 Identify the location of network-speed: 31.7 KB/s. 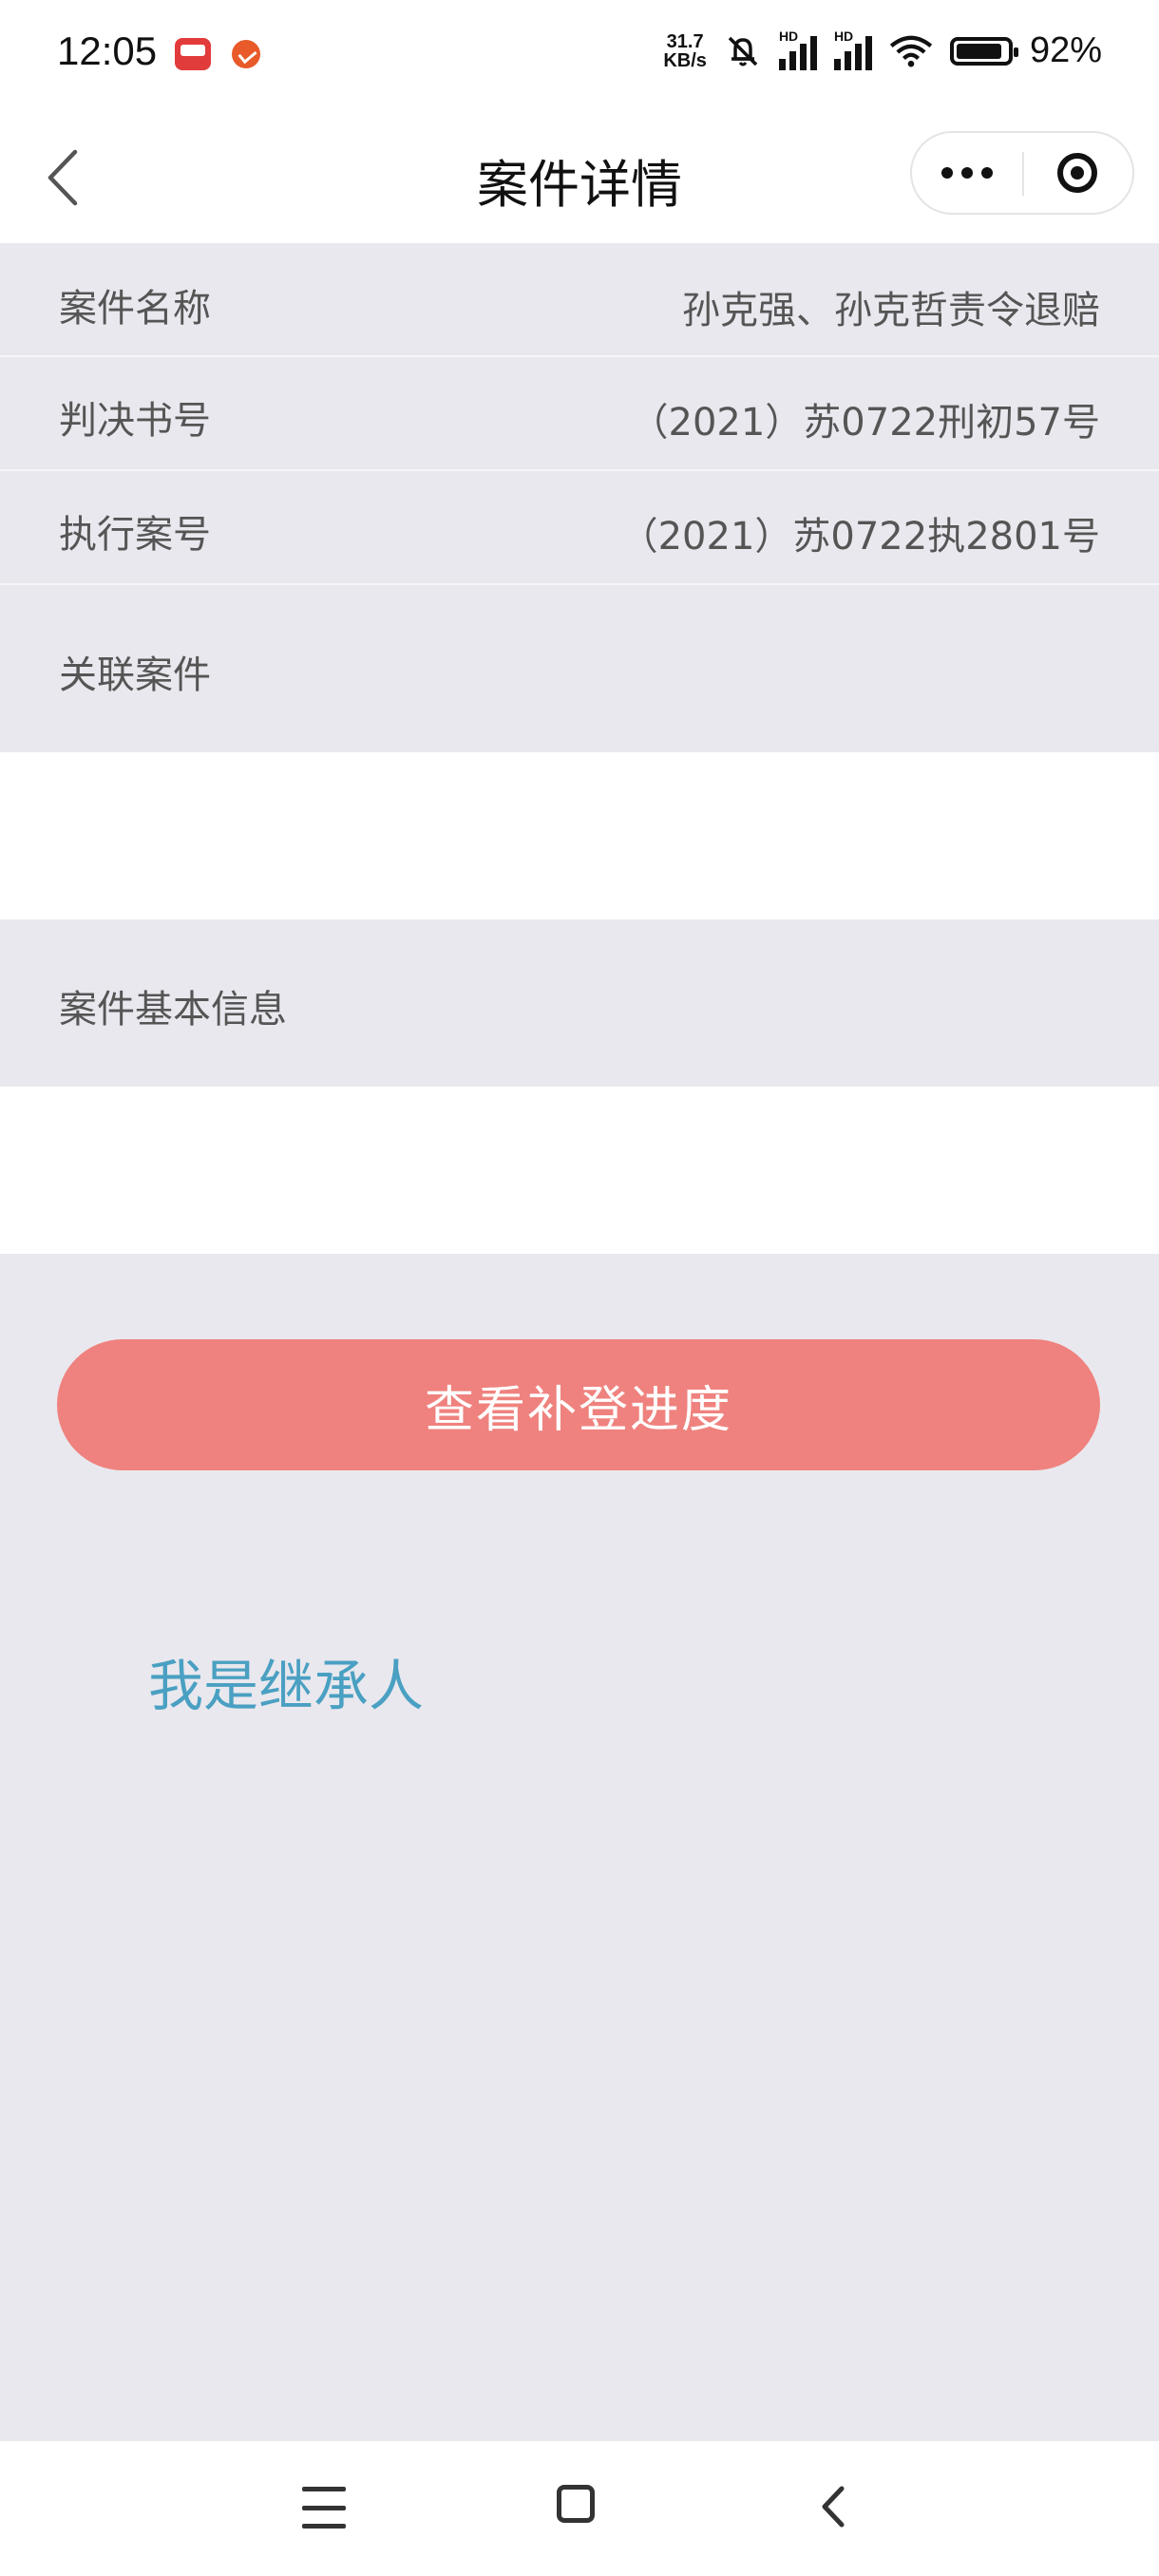
(685, 51).